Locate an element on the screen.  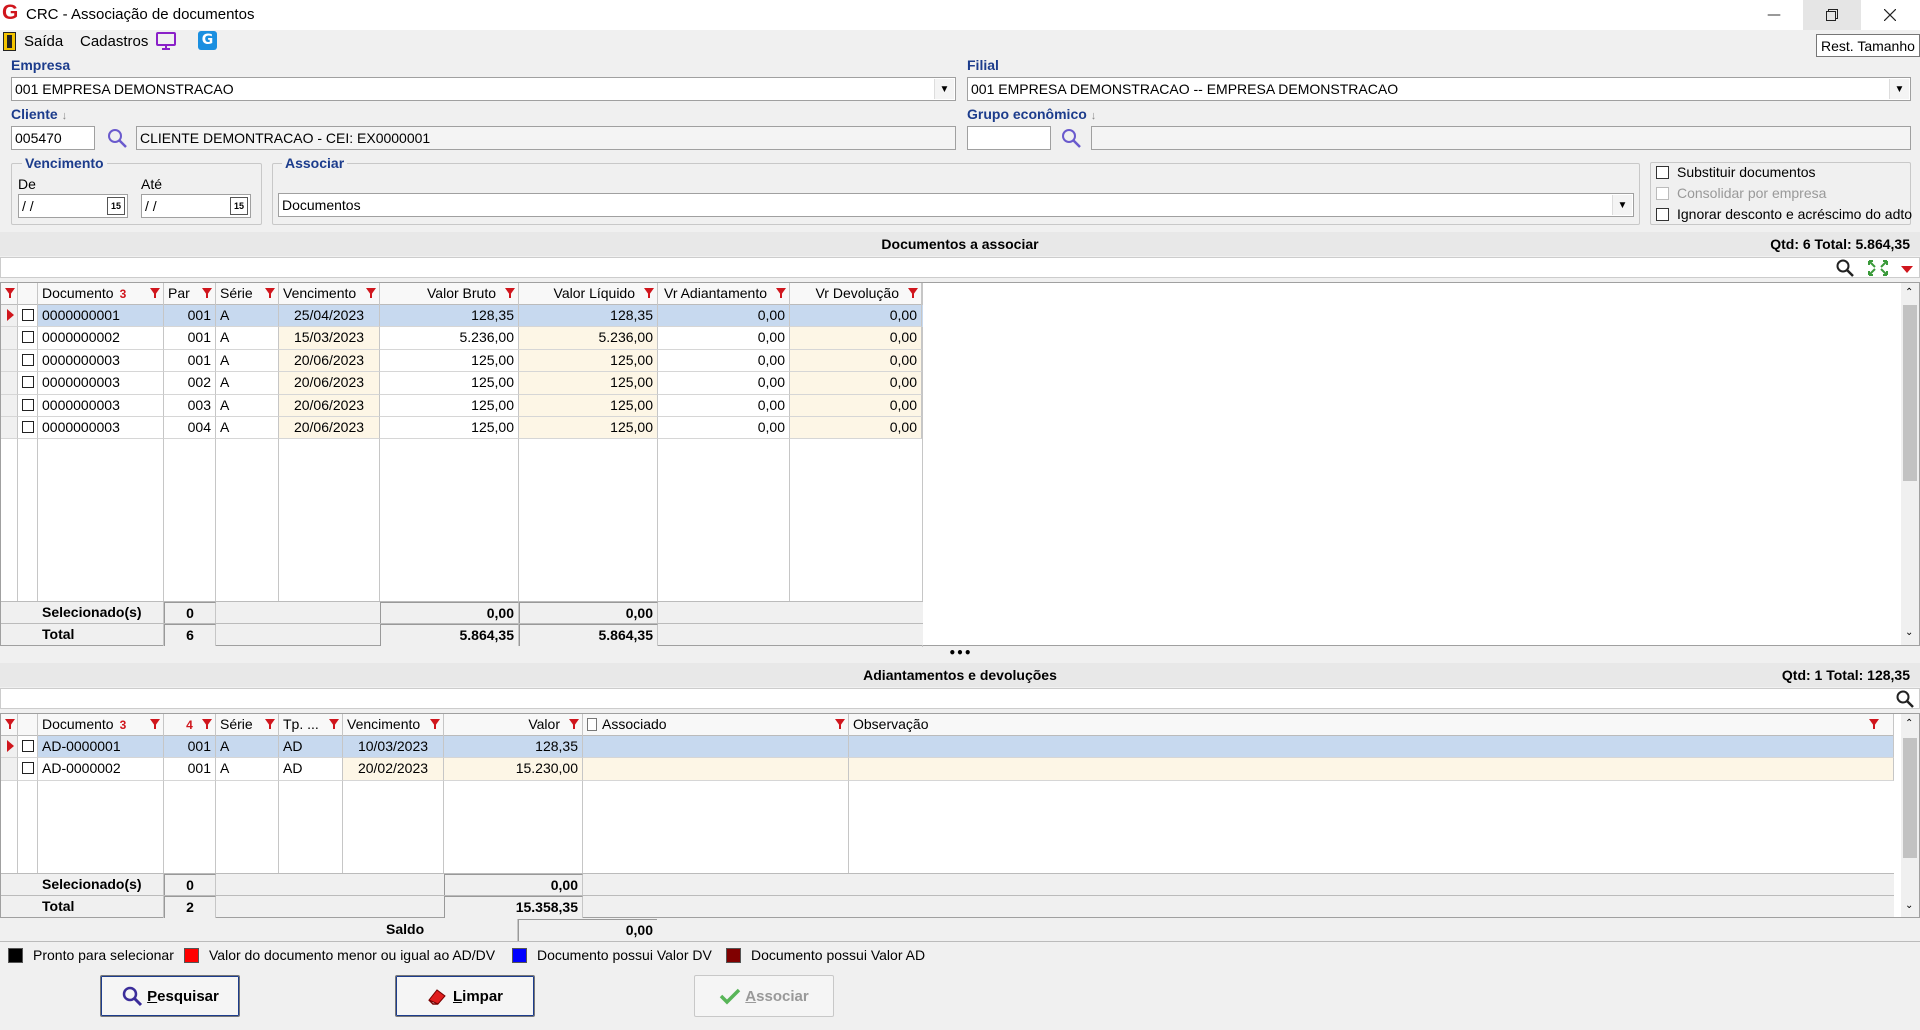
col-valor-liquido: Valor Líquido is located at coordinates (588, 294).